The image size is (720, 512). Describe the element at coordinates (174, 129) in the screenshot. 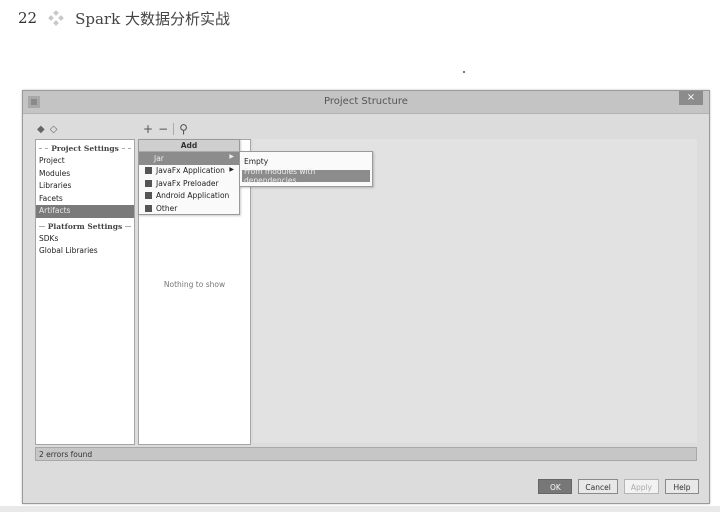

I see `toolbar-separator` at that location.